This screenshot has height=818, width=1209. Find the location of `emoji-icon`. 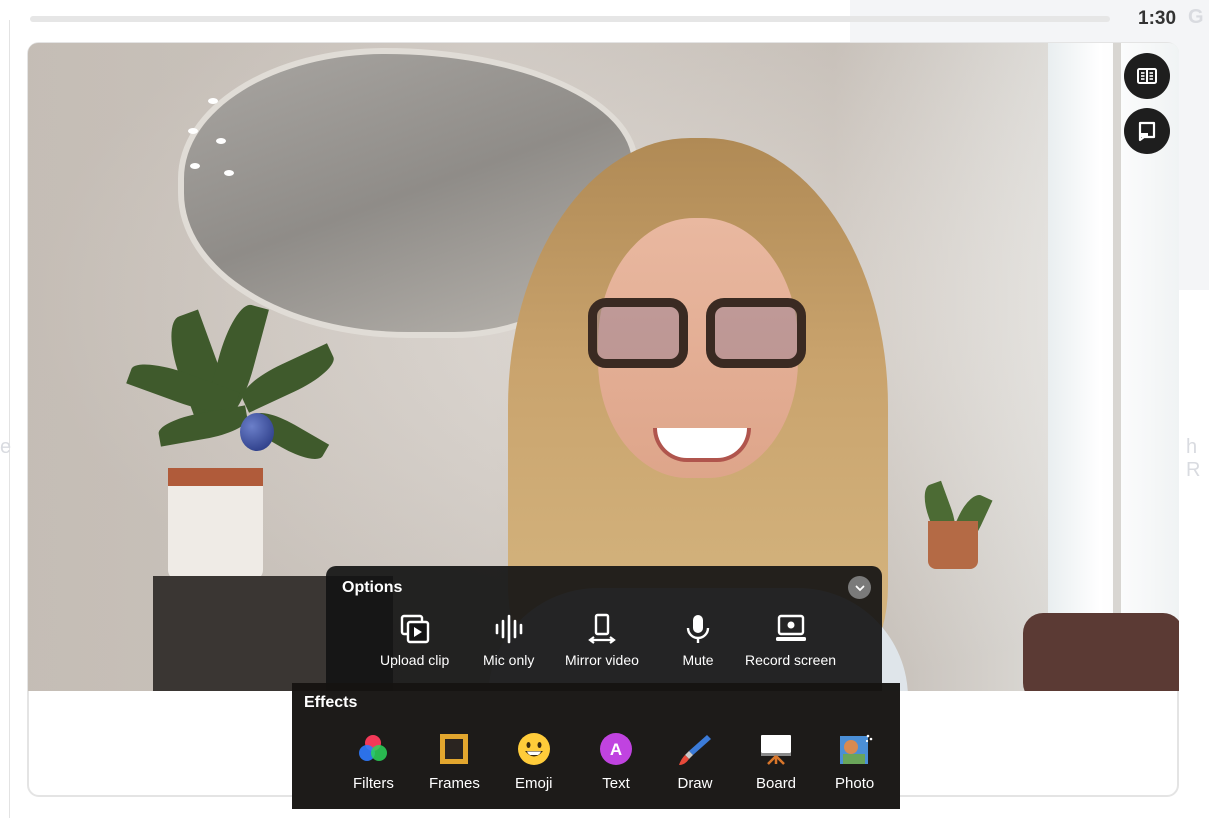

emoji-icon is located at coordinates (533, 749).